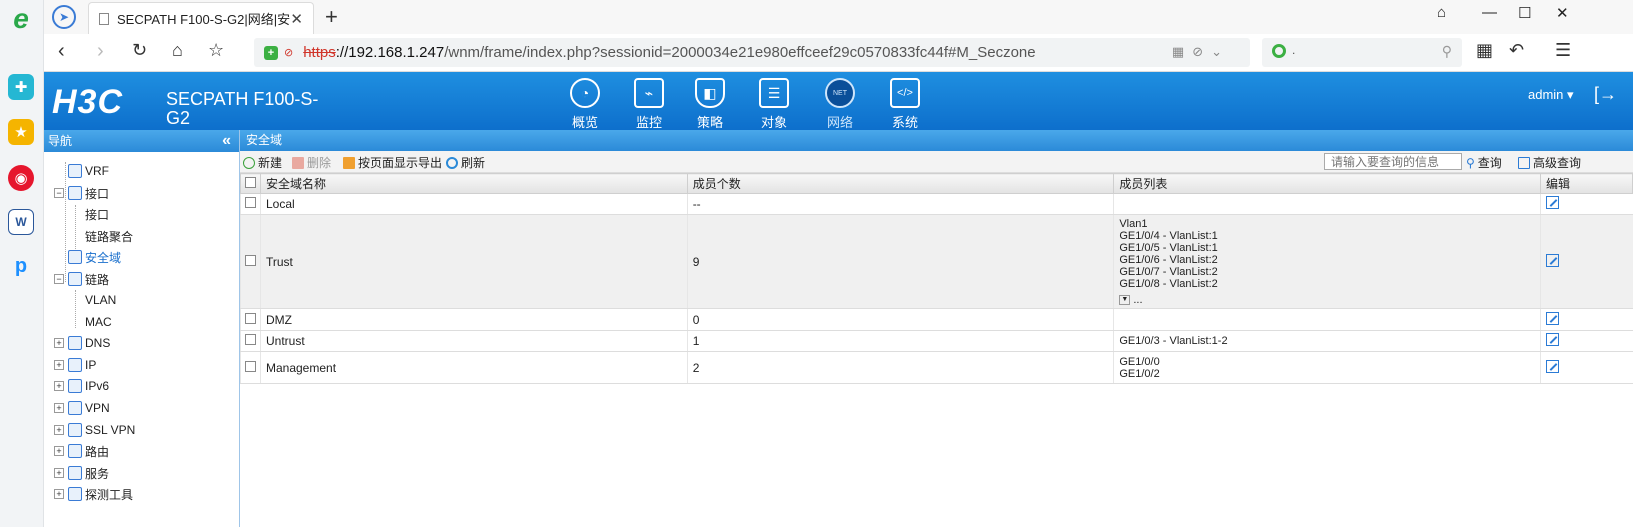  Describe the element at coordinates (585, 103) in the screenshot. I see `menu-overview: ◔ 概览` at that location.